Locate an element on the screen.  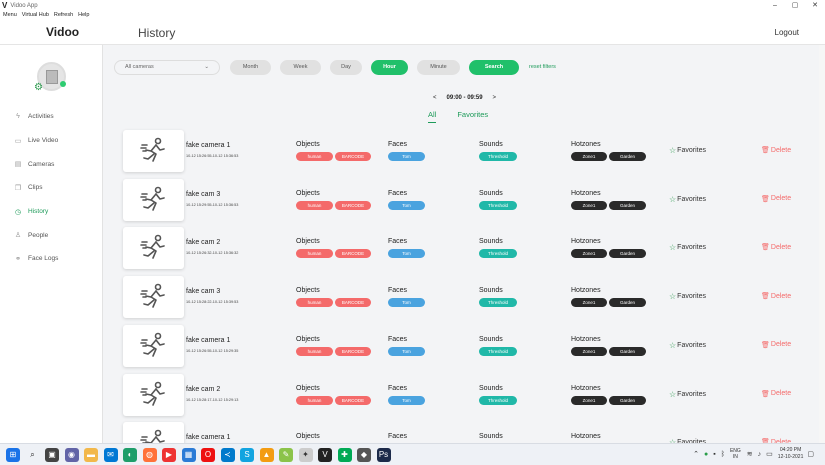
vidoo-taskbar-icon: V is located at coordinates (325, 455).